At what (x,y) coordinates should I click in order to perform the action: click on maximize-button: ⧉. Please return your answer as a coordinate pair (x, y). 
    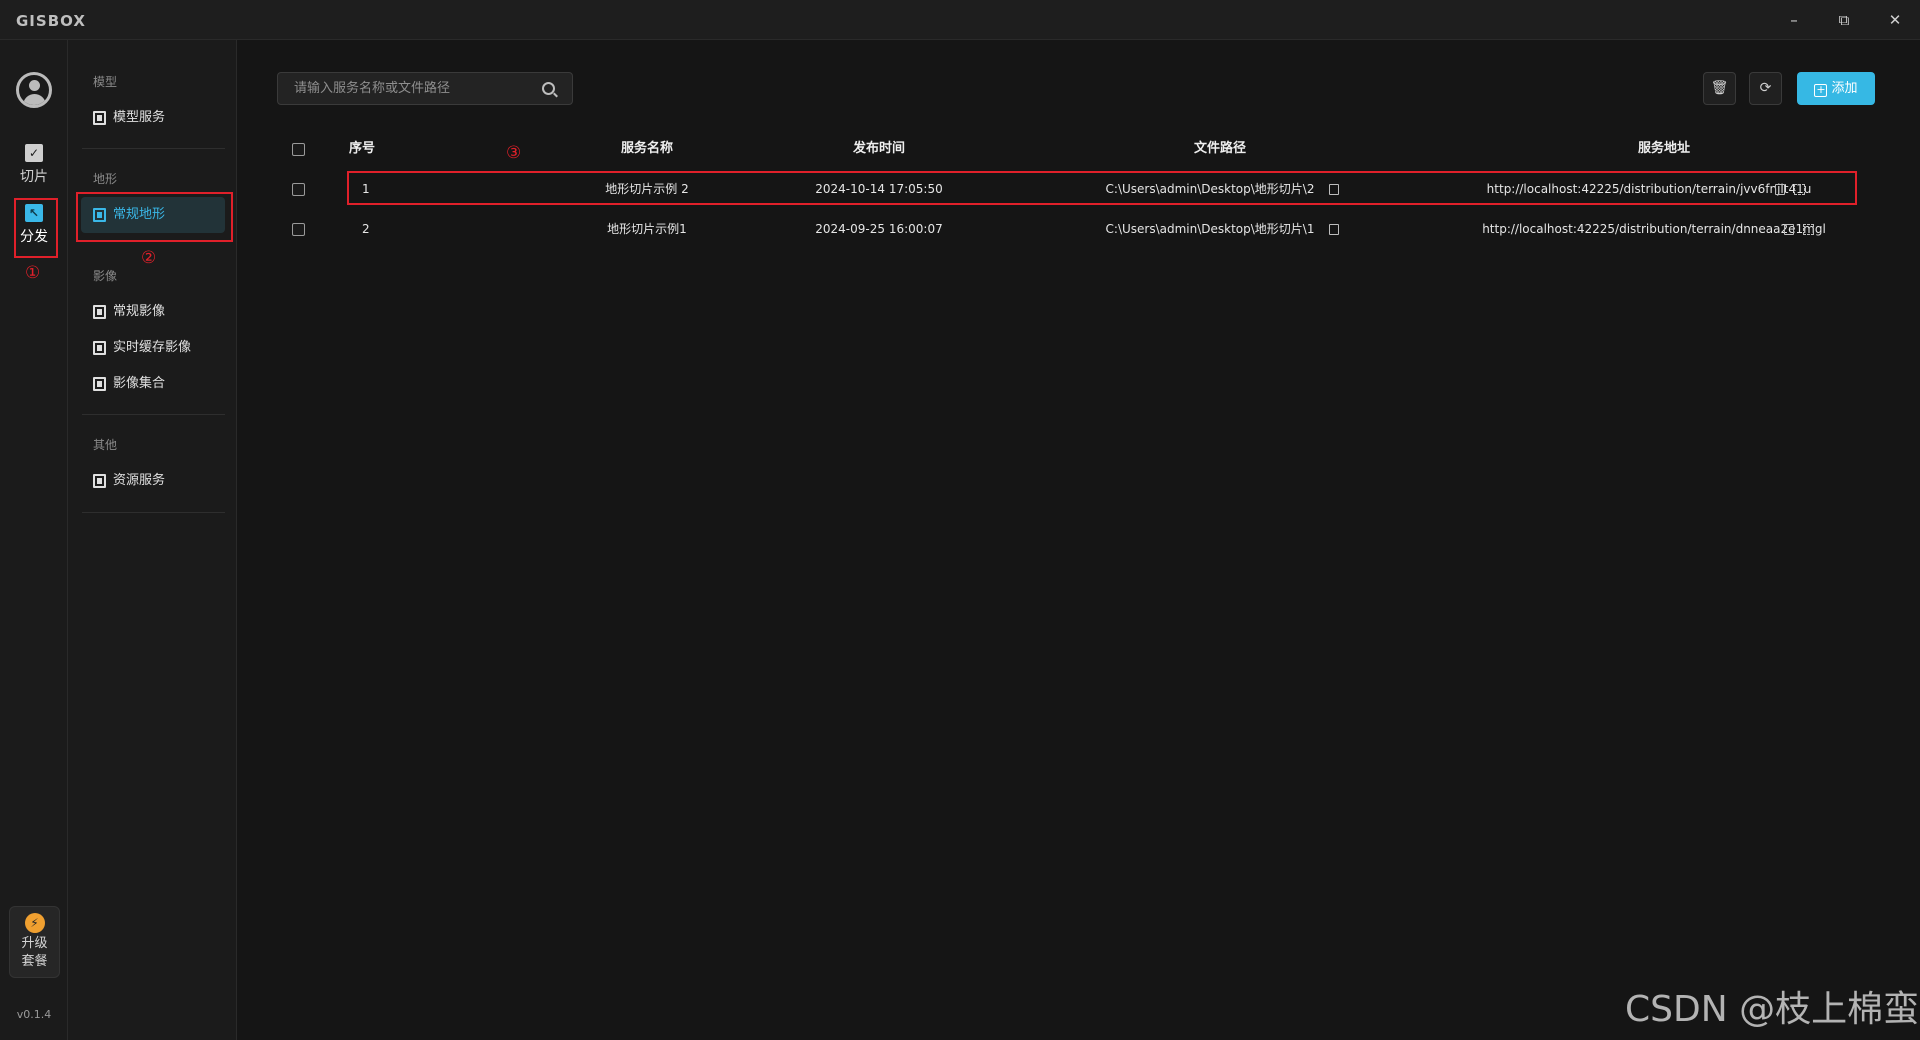
    Looking at the image, I should click on (1844, 20).